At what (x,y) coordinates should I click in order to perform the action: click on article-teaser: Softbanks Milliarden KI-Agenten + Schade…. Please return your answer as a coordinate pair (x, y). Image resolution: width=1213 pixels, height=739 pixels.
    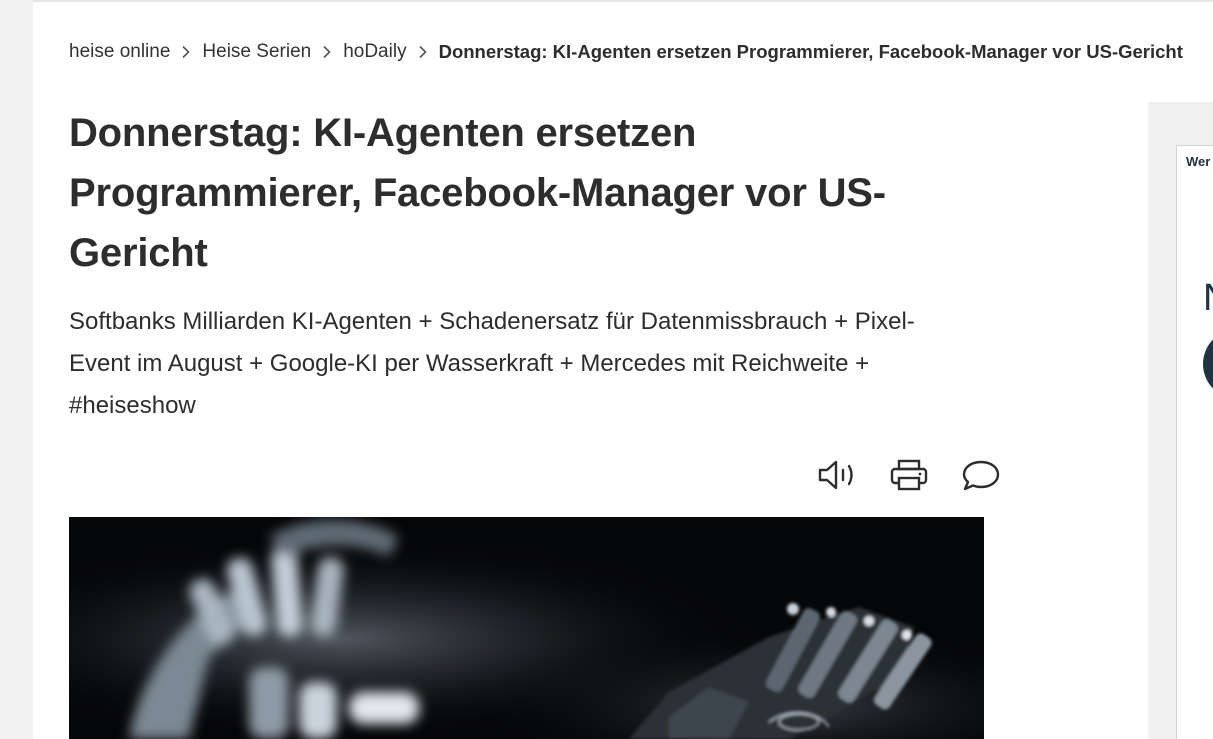
    Looking at the image, I should click on (492, 363).